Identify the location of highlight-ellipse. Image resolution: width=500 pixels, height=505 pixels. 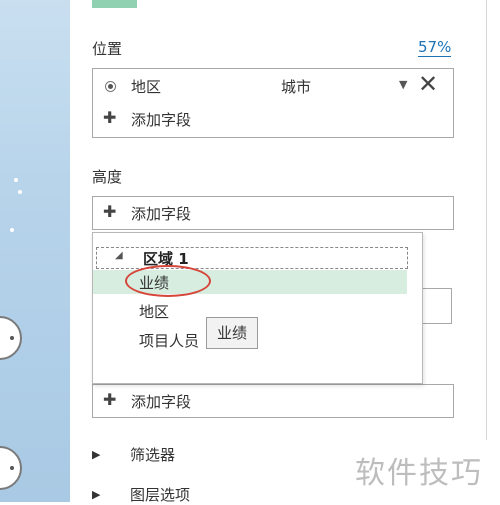
(168, 281).